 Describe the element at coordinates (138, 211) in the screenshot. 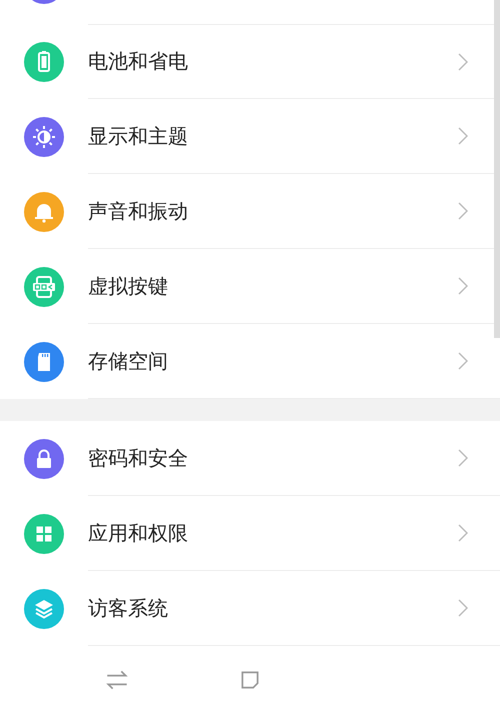

I see `item-label: 声音和振动` at that location.